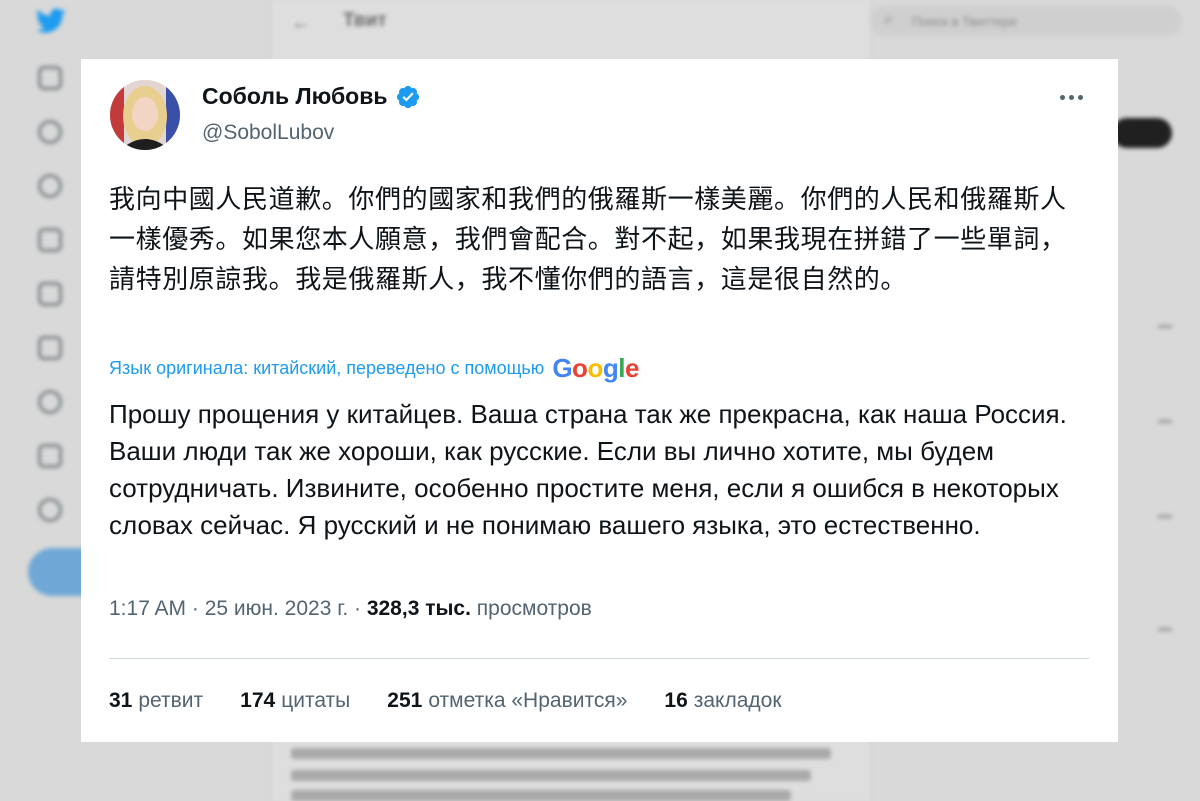 The image size is (1200, 801). I want to click on bookmarks-icon, so click(50, 348).